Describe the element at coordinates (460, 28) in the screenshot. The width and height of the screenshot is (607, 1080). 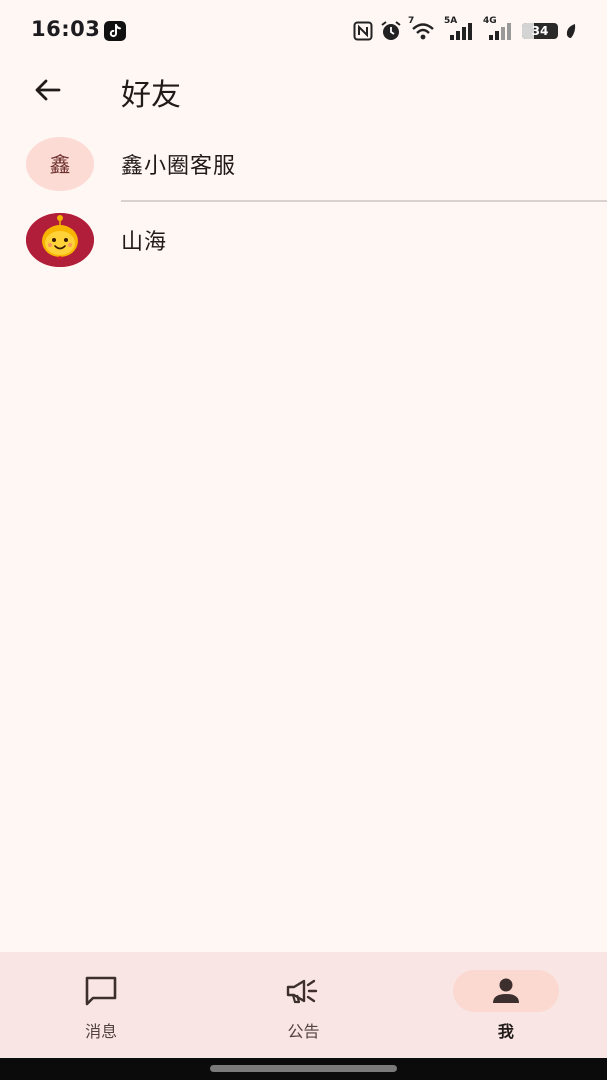
I see `signal-5a-icon: 5A` at that location.